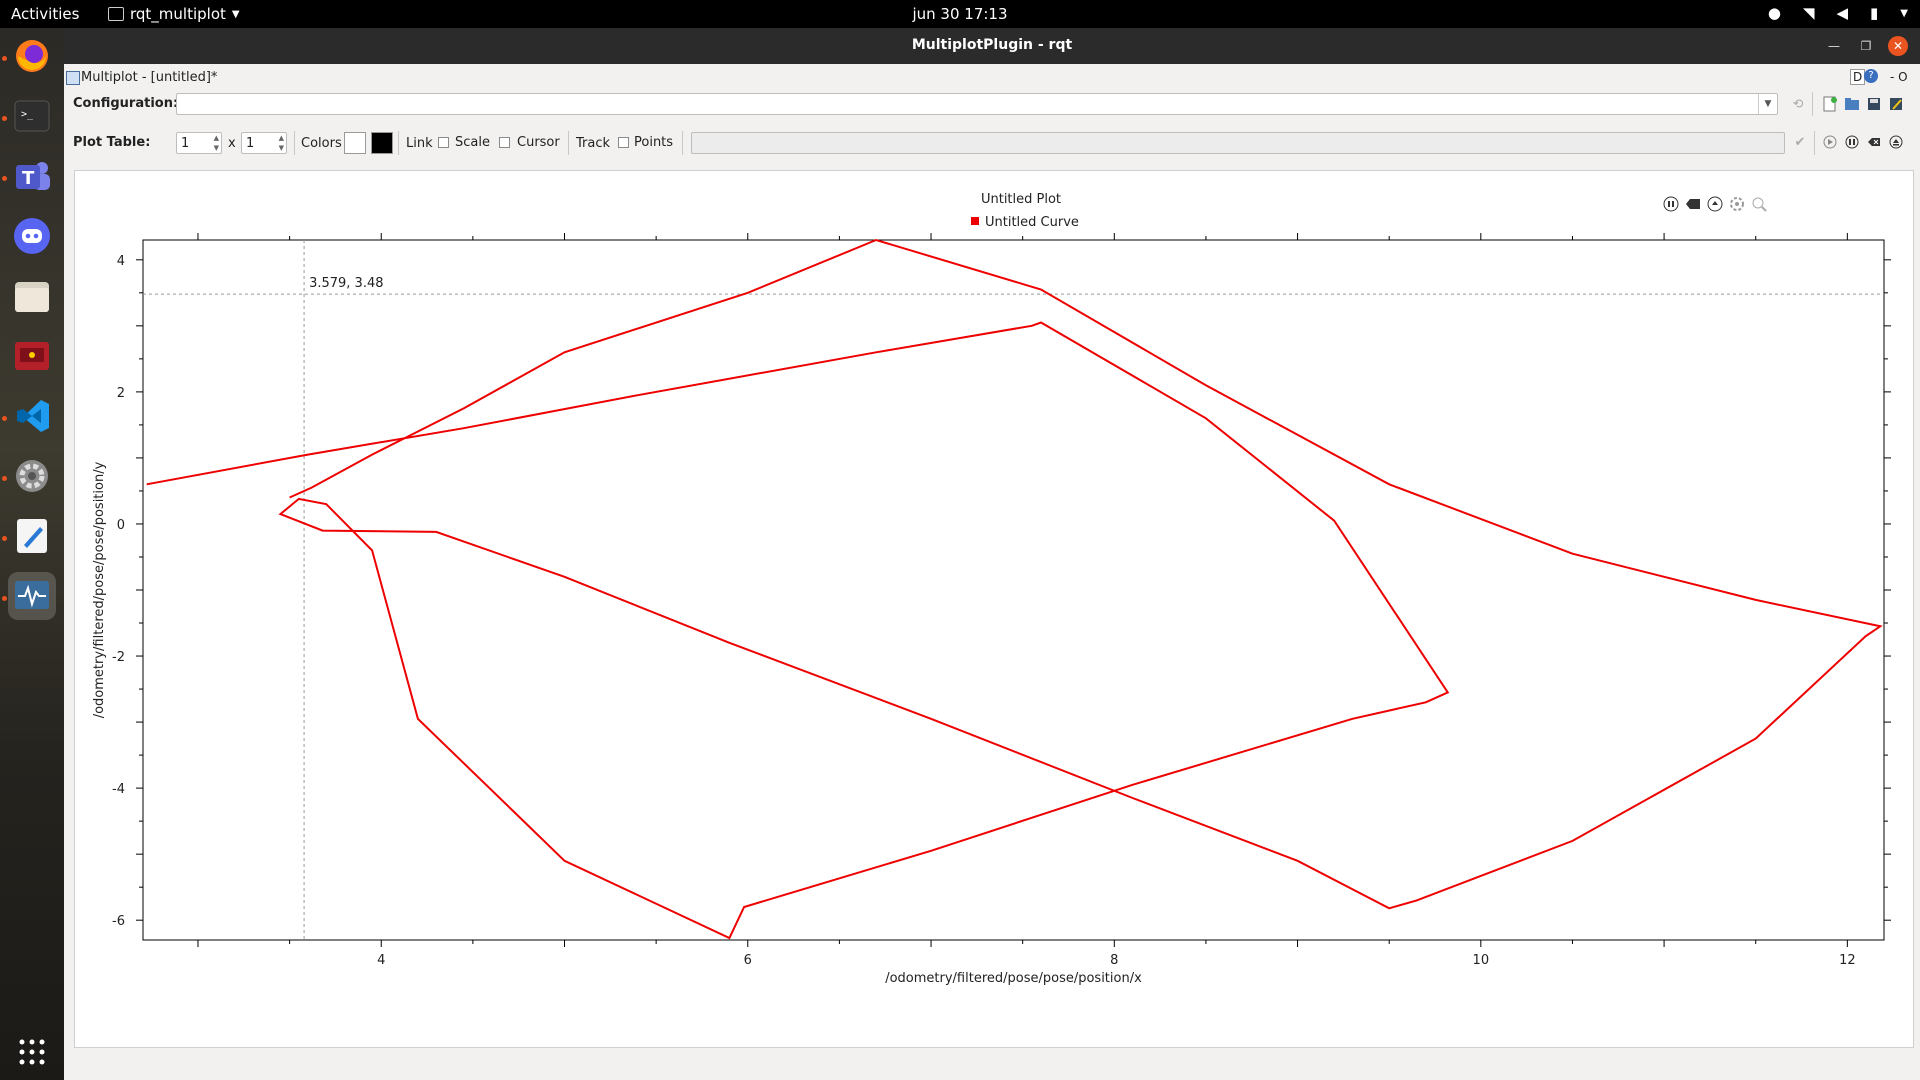  Describe the element at coordinates (118, 657) in the screenshot. I see `y-tick-label: -2` at that location.